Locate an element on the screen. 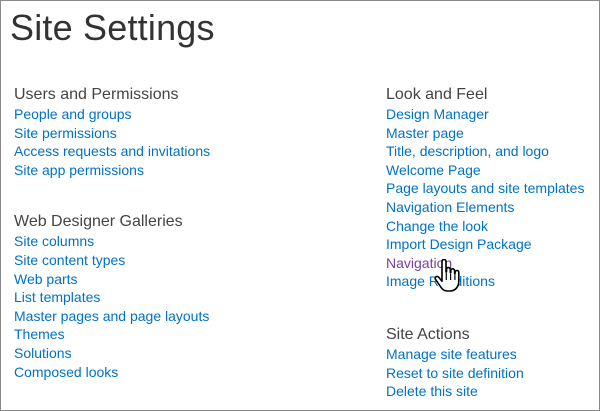 The height and width of the screenshot is (411, 600). list-item: Page layouts and site templates is located at coordinates (488, 188).